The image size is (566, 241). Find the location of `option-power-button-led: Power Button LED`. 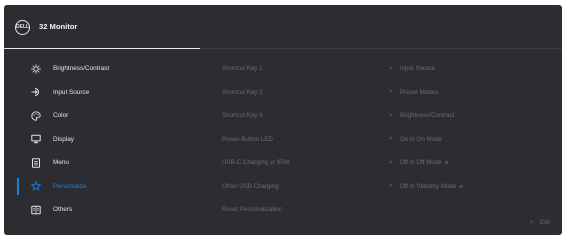

option-power-button-led: Power Button LED is located at coordinates (297, 140).